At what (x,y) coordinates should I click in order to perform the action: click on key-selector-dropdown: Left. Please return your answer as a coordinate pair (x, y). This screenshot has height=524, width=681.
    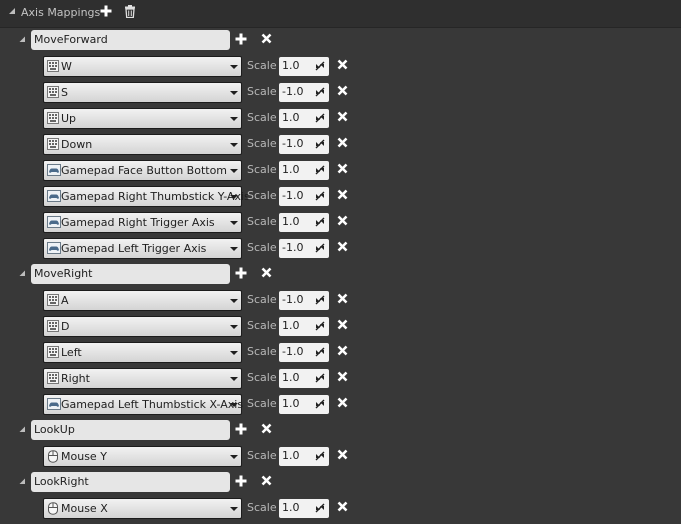
    Looking at the image, I should click on (142, 352).